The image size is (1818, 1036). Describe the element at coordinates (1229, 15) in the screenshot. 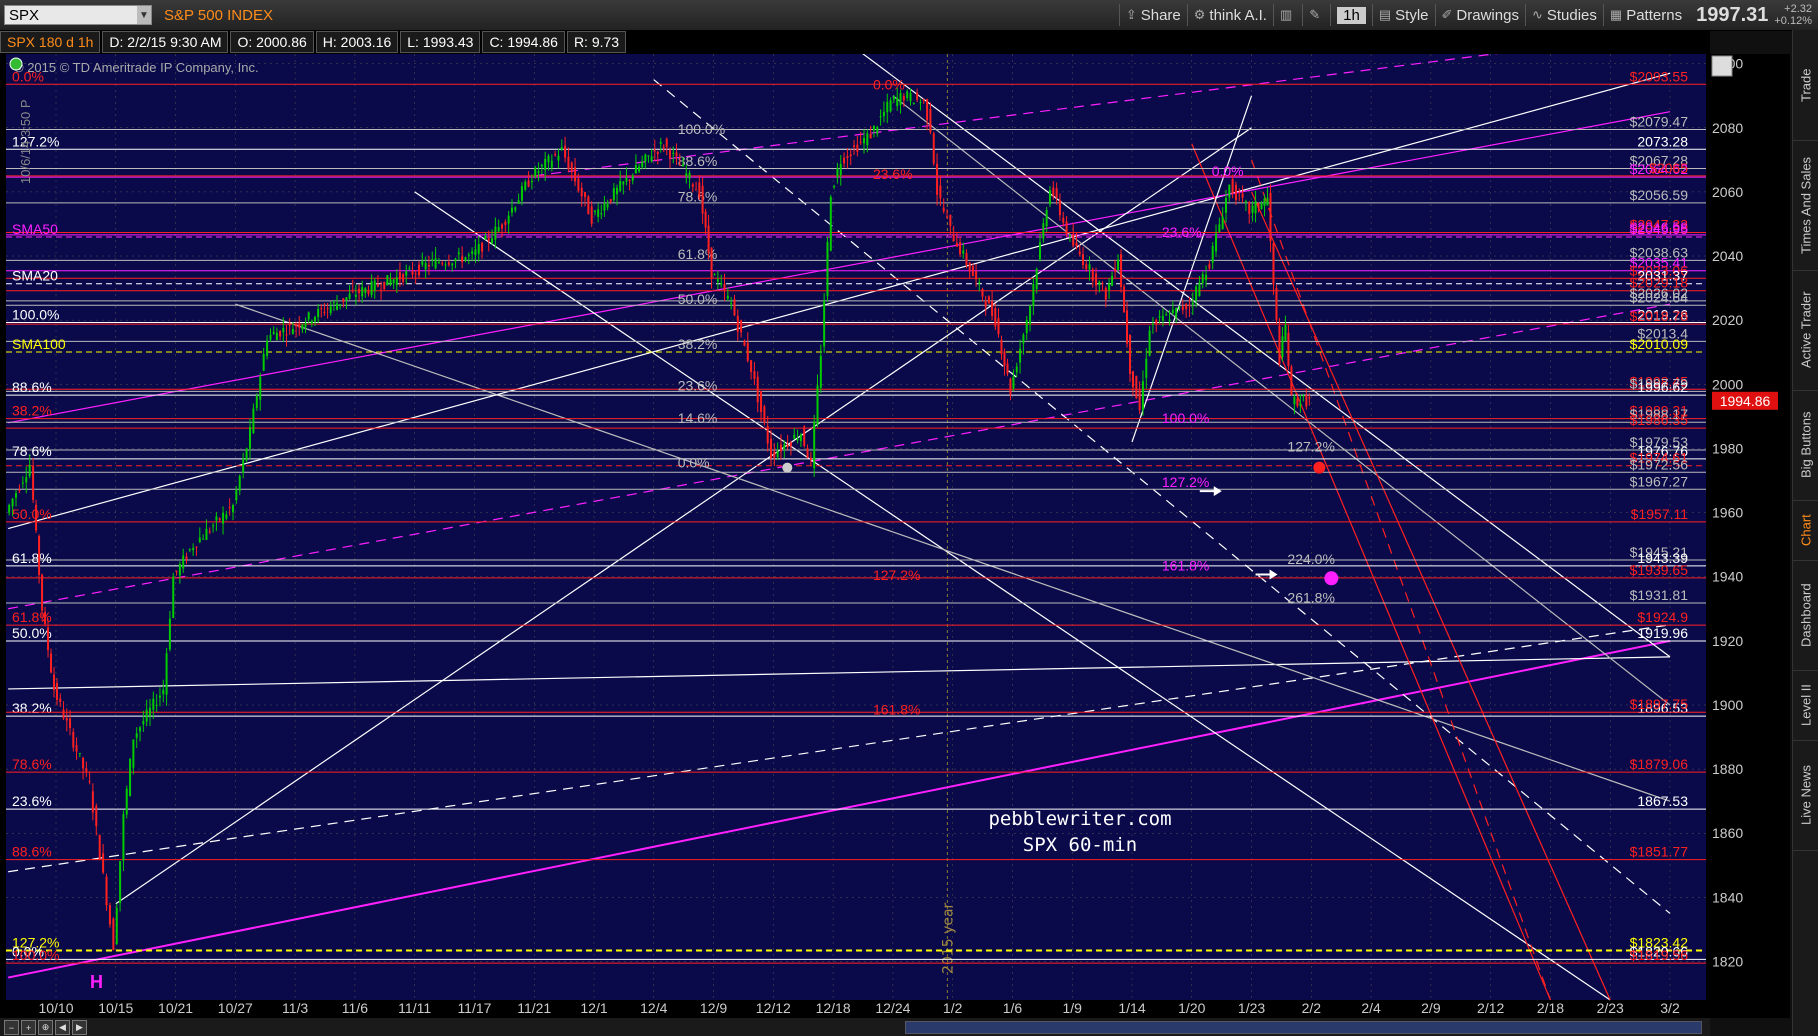

I see `toolbar-button-1: ⚙ think A.I.` at that location.